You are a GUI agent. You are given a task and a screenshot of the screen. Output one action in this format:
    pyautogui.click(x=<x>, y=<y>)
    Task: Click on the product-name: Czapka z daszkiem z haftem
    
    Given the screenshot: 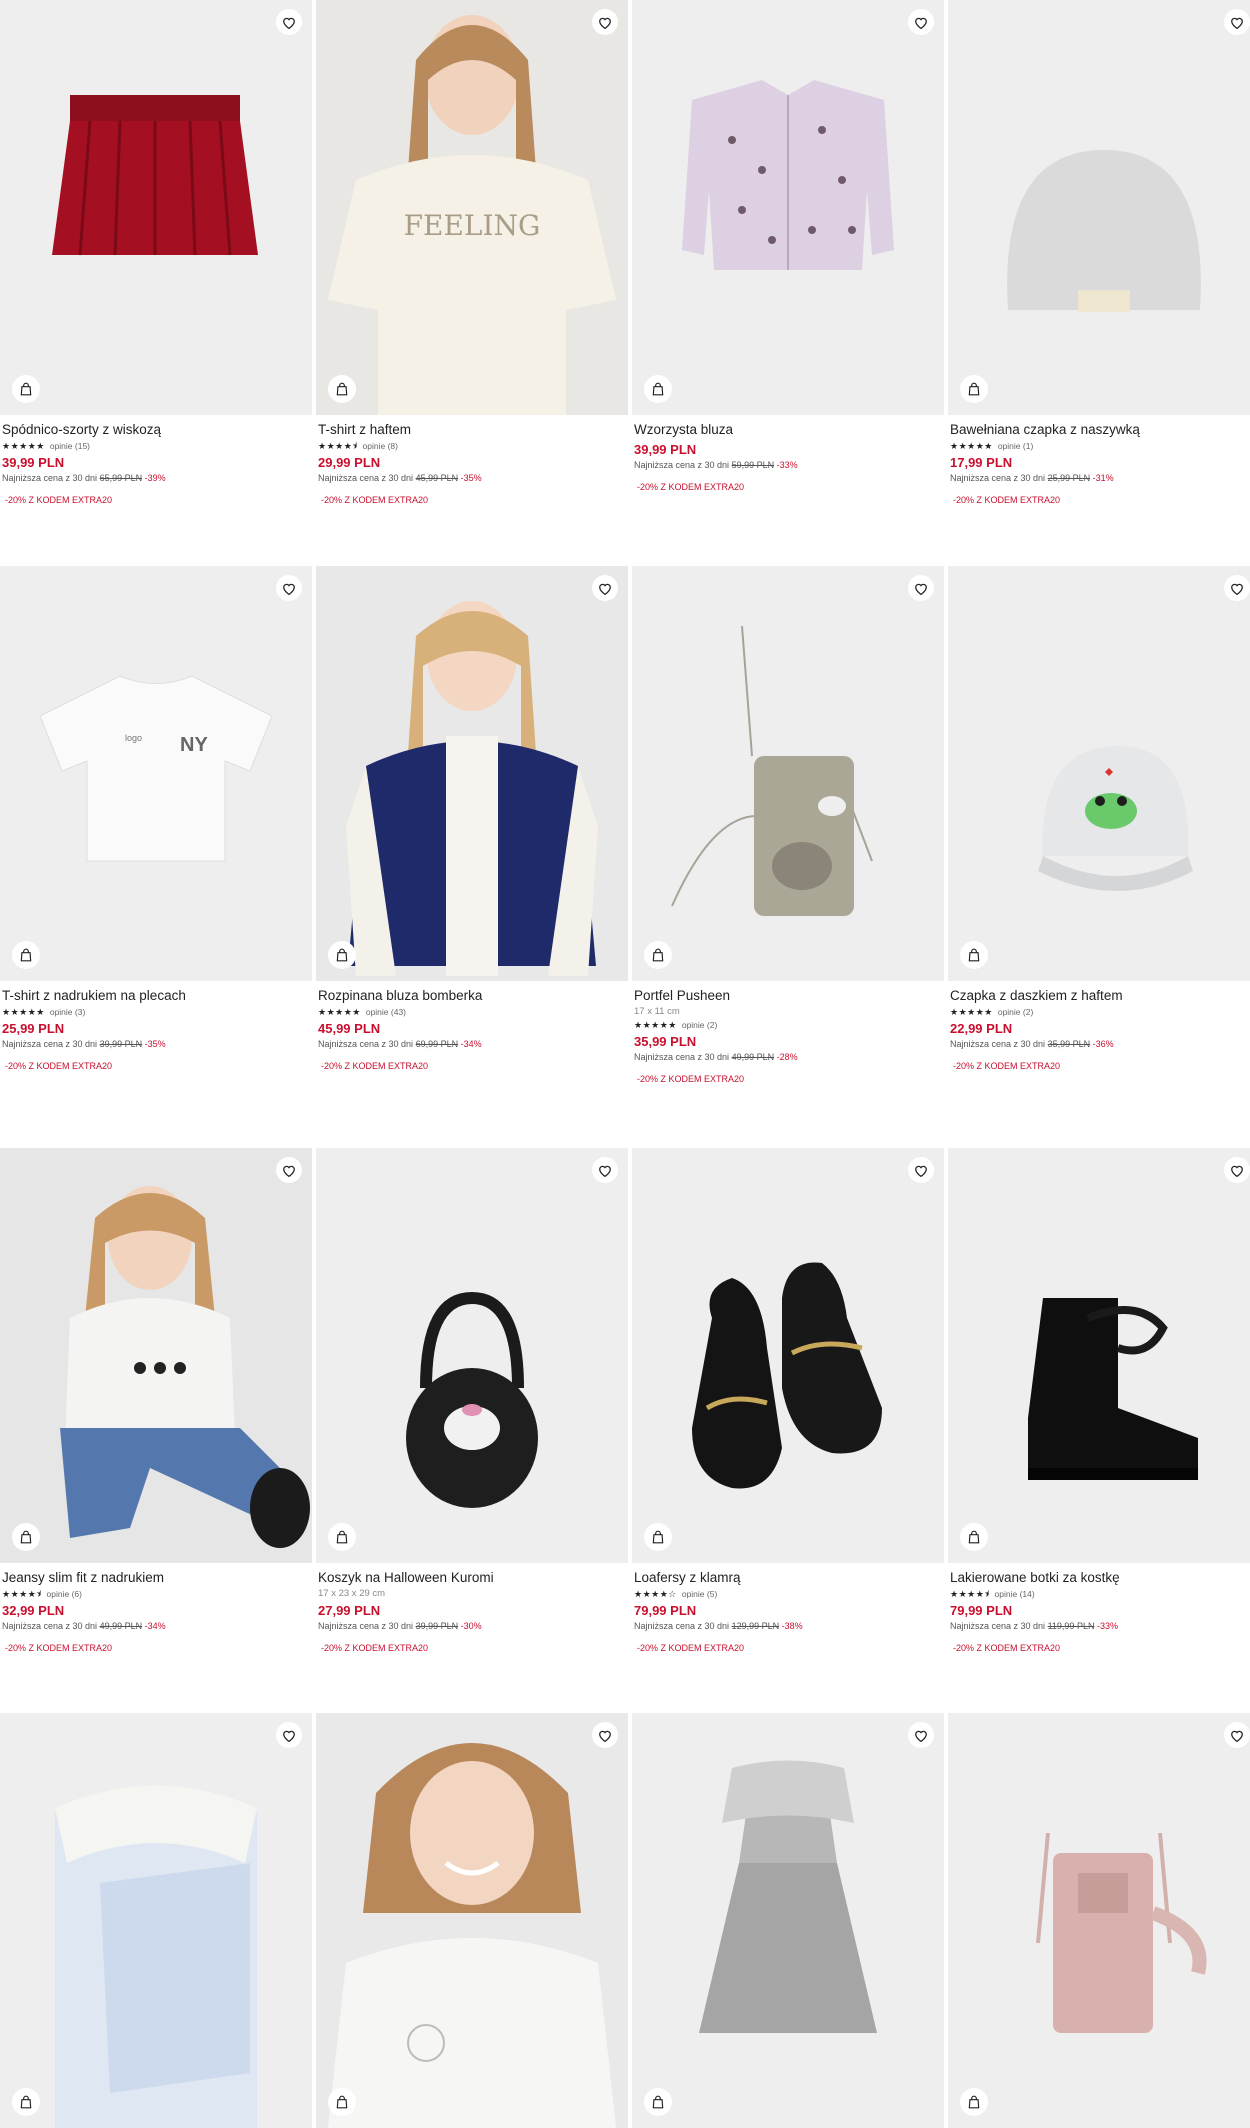 What is the action you would take?
    pyautogui.click(x=1100, y=996)
    